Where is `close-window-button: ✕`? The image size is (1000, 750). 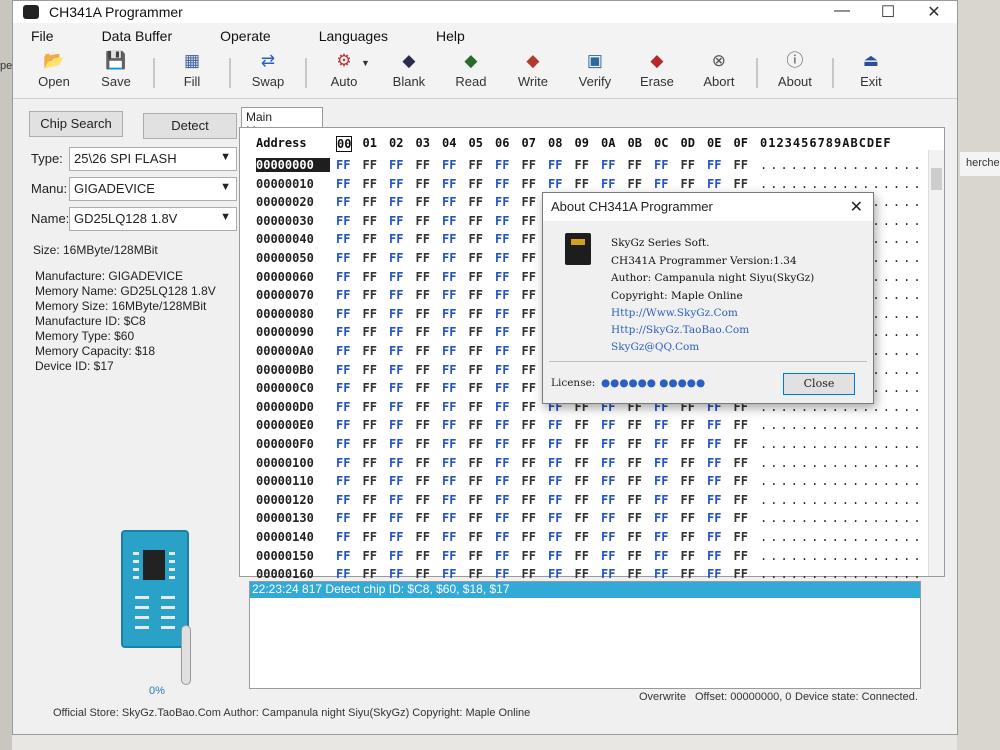 close-window-button: ✕ is located at coordinates (934, 12).